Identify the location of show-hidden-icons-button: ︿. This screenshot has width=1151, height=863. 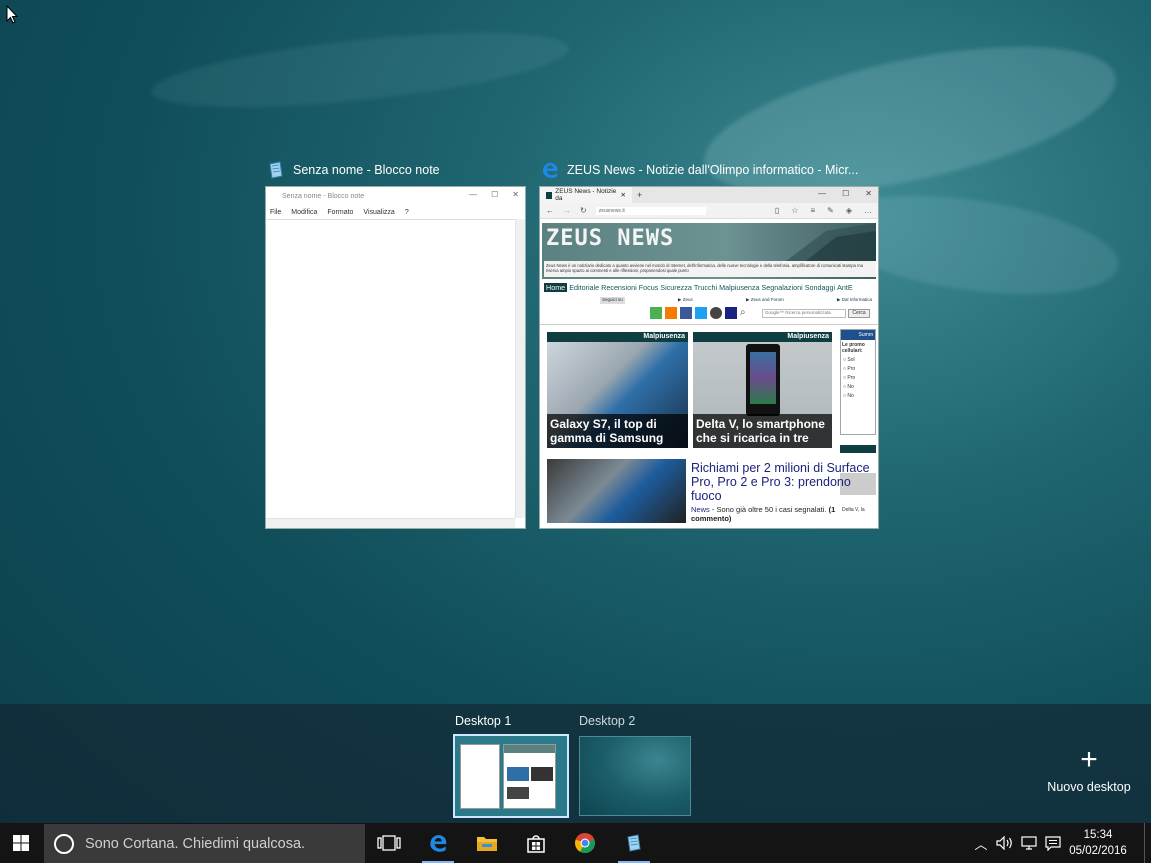
(981, 843).